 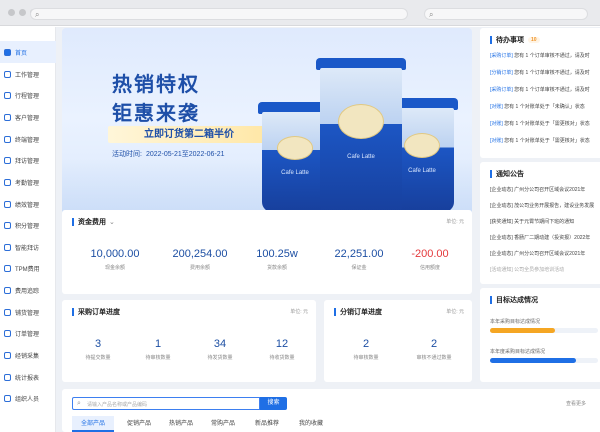 What do you see at coordinates (7, 139) in the screenshot?
I see `terminal-icon` at bounding box center [7, 139].